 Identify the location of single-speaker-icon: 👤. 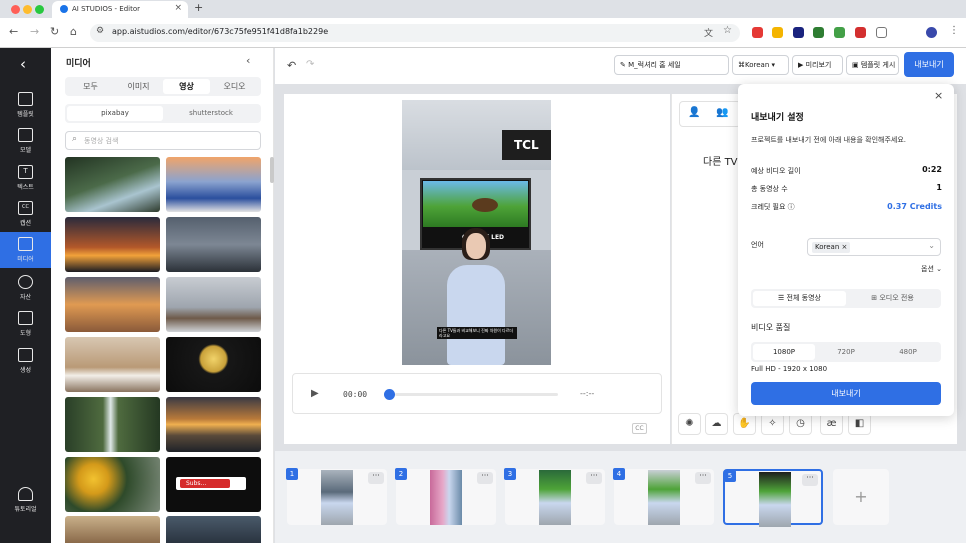
(694, 112).